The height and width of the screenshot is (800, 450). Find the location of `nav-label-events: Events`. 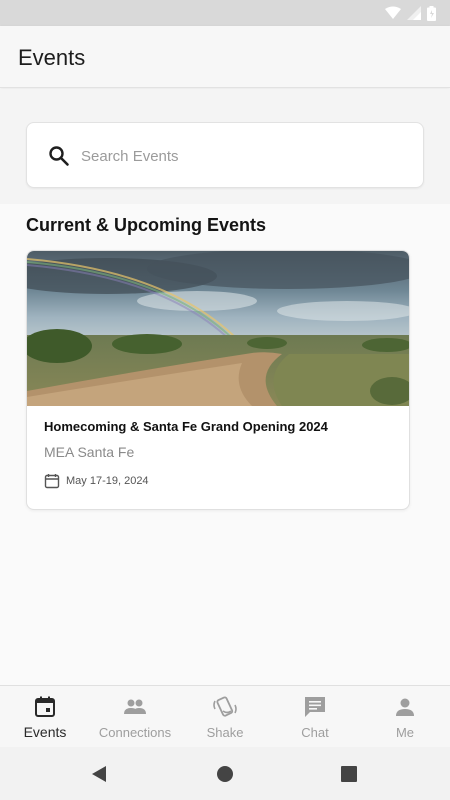

nav-label-events: Events is located at coordinates (45, 732).